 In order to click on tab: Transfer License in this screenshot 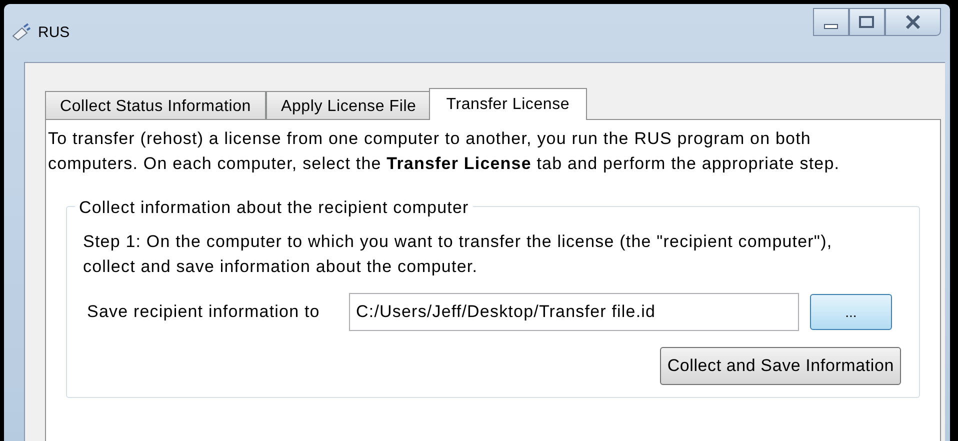, I will do `click(508, 104)`.